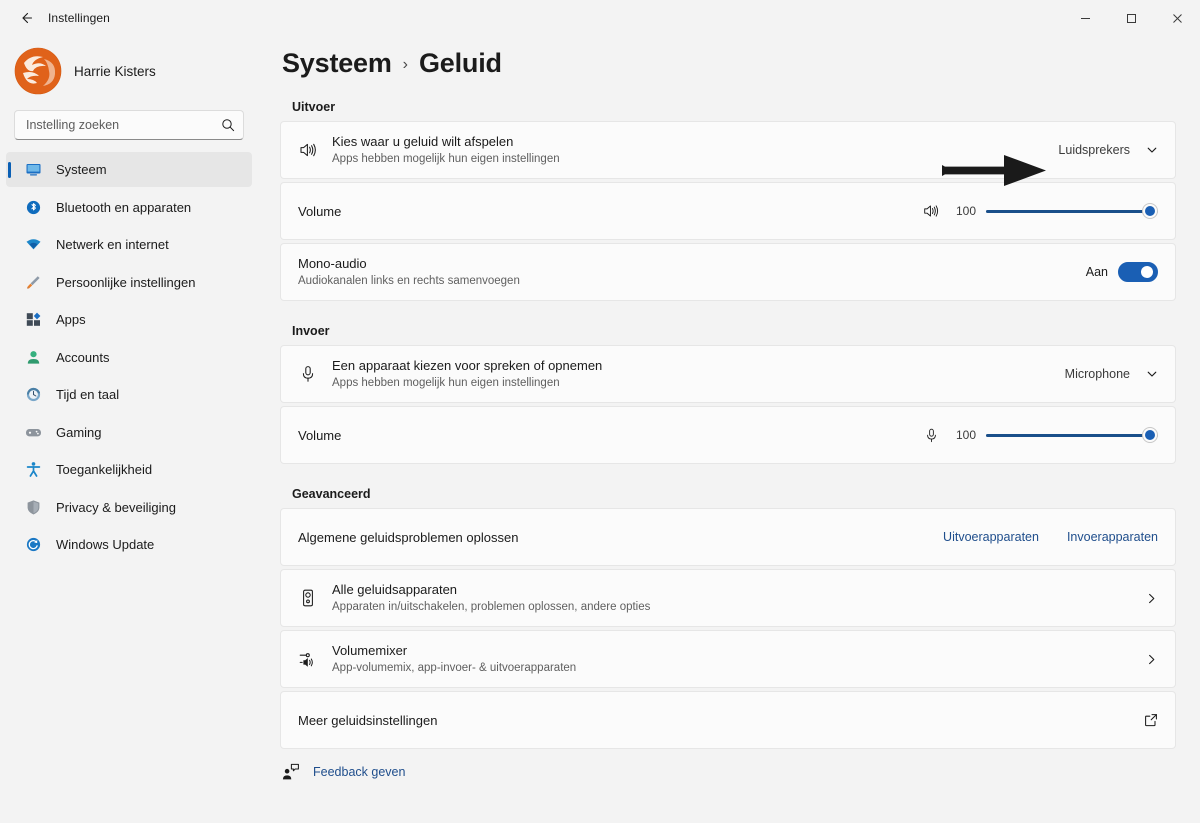 The image size is (1200, 823). Describe the element at coordinates (129, 469) in the screenshot. I see `sidebar-item-toegankelijkheid: Toegankelijkheid` at that location.